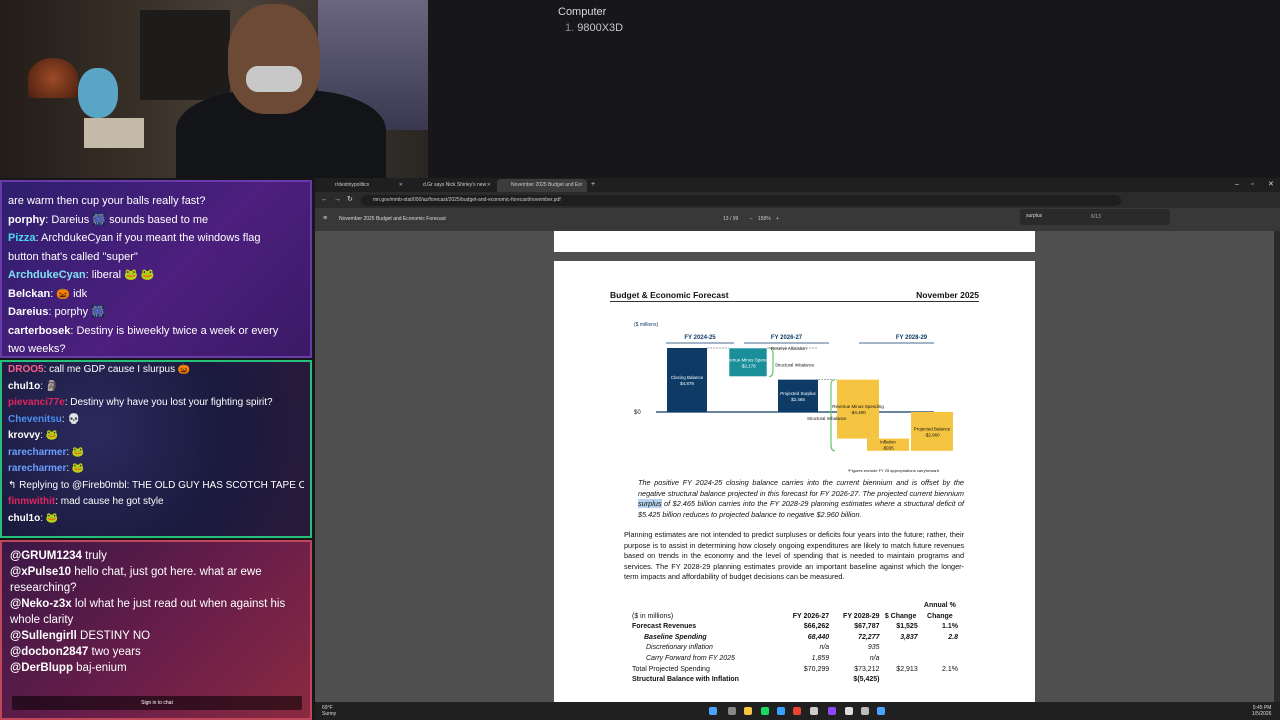 Image resolution: width=1280 pixels, height=720 pixels. What do you see at coordinates (795, 648) in the screenshot?
I see `table-row: Discretionary inflation n/a 935` at bounding box center [795, 648].